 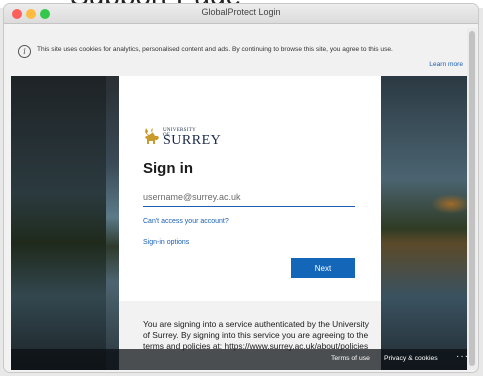 What do you see at coordinates (166, 242) in the screenshot?
I see `signin-options-link: Sign-in options` at bounding box center [166, 242].